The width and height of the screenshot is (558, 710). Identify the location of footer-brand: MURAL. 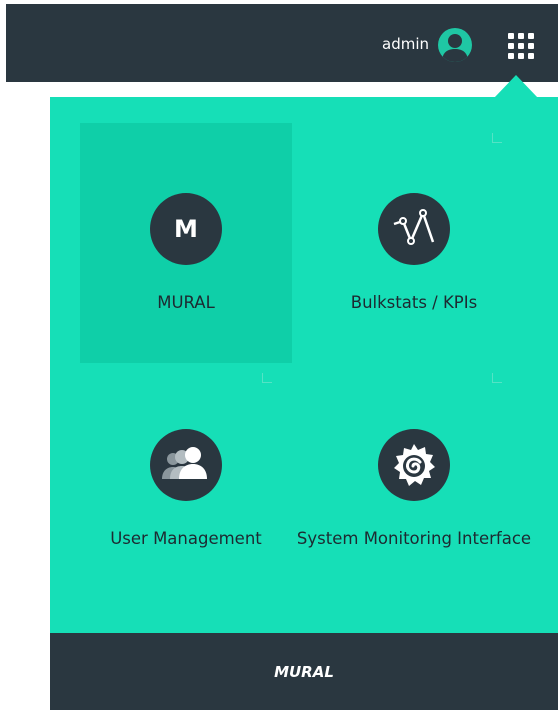
(304, 671).